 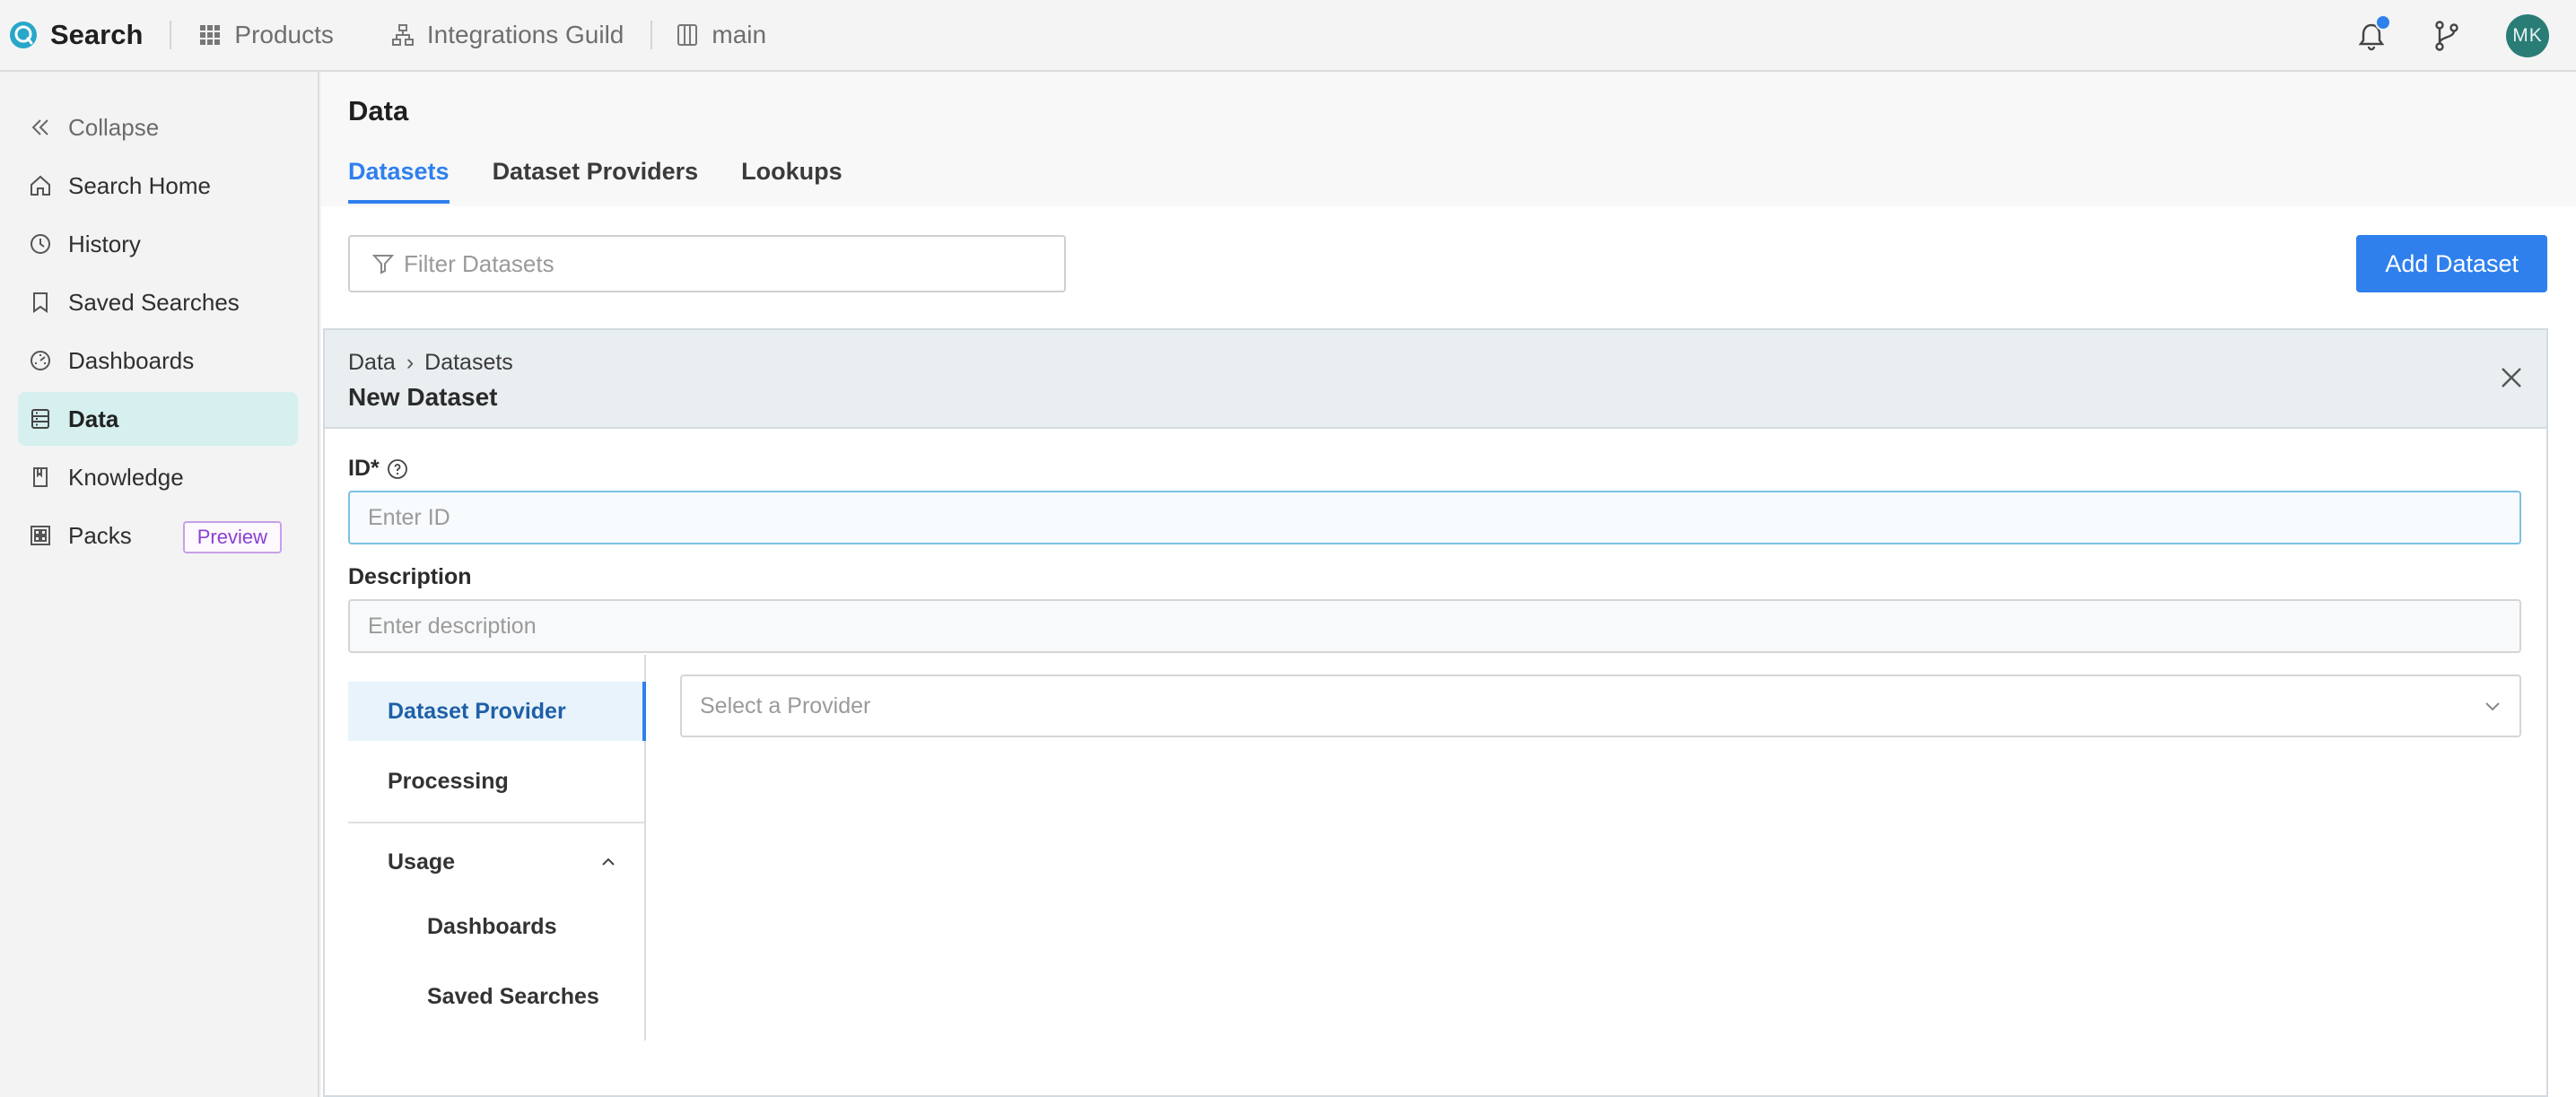 What do you see at coordinates (154, 303) in the screenshot?
I see `sidebar-item-label: Saved Searches` at bounding box center [154, 303].